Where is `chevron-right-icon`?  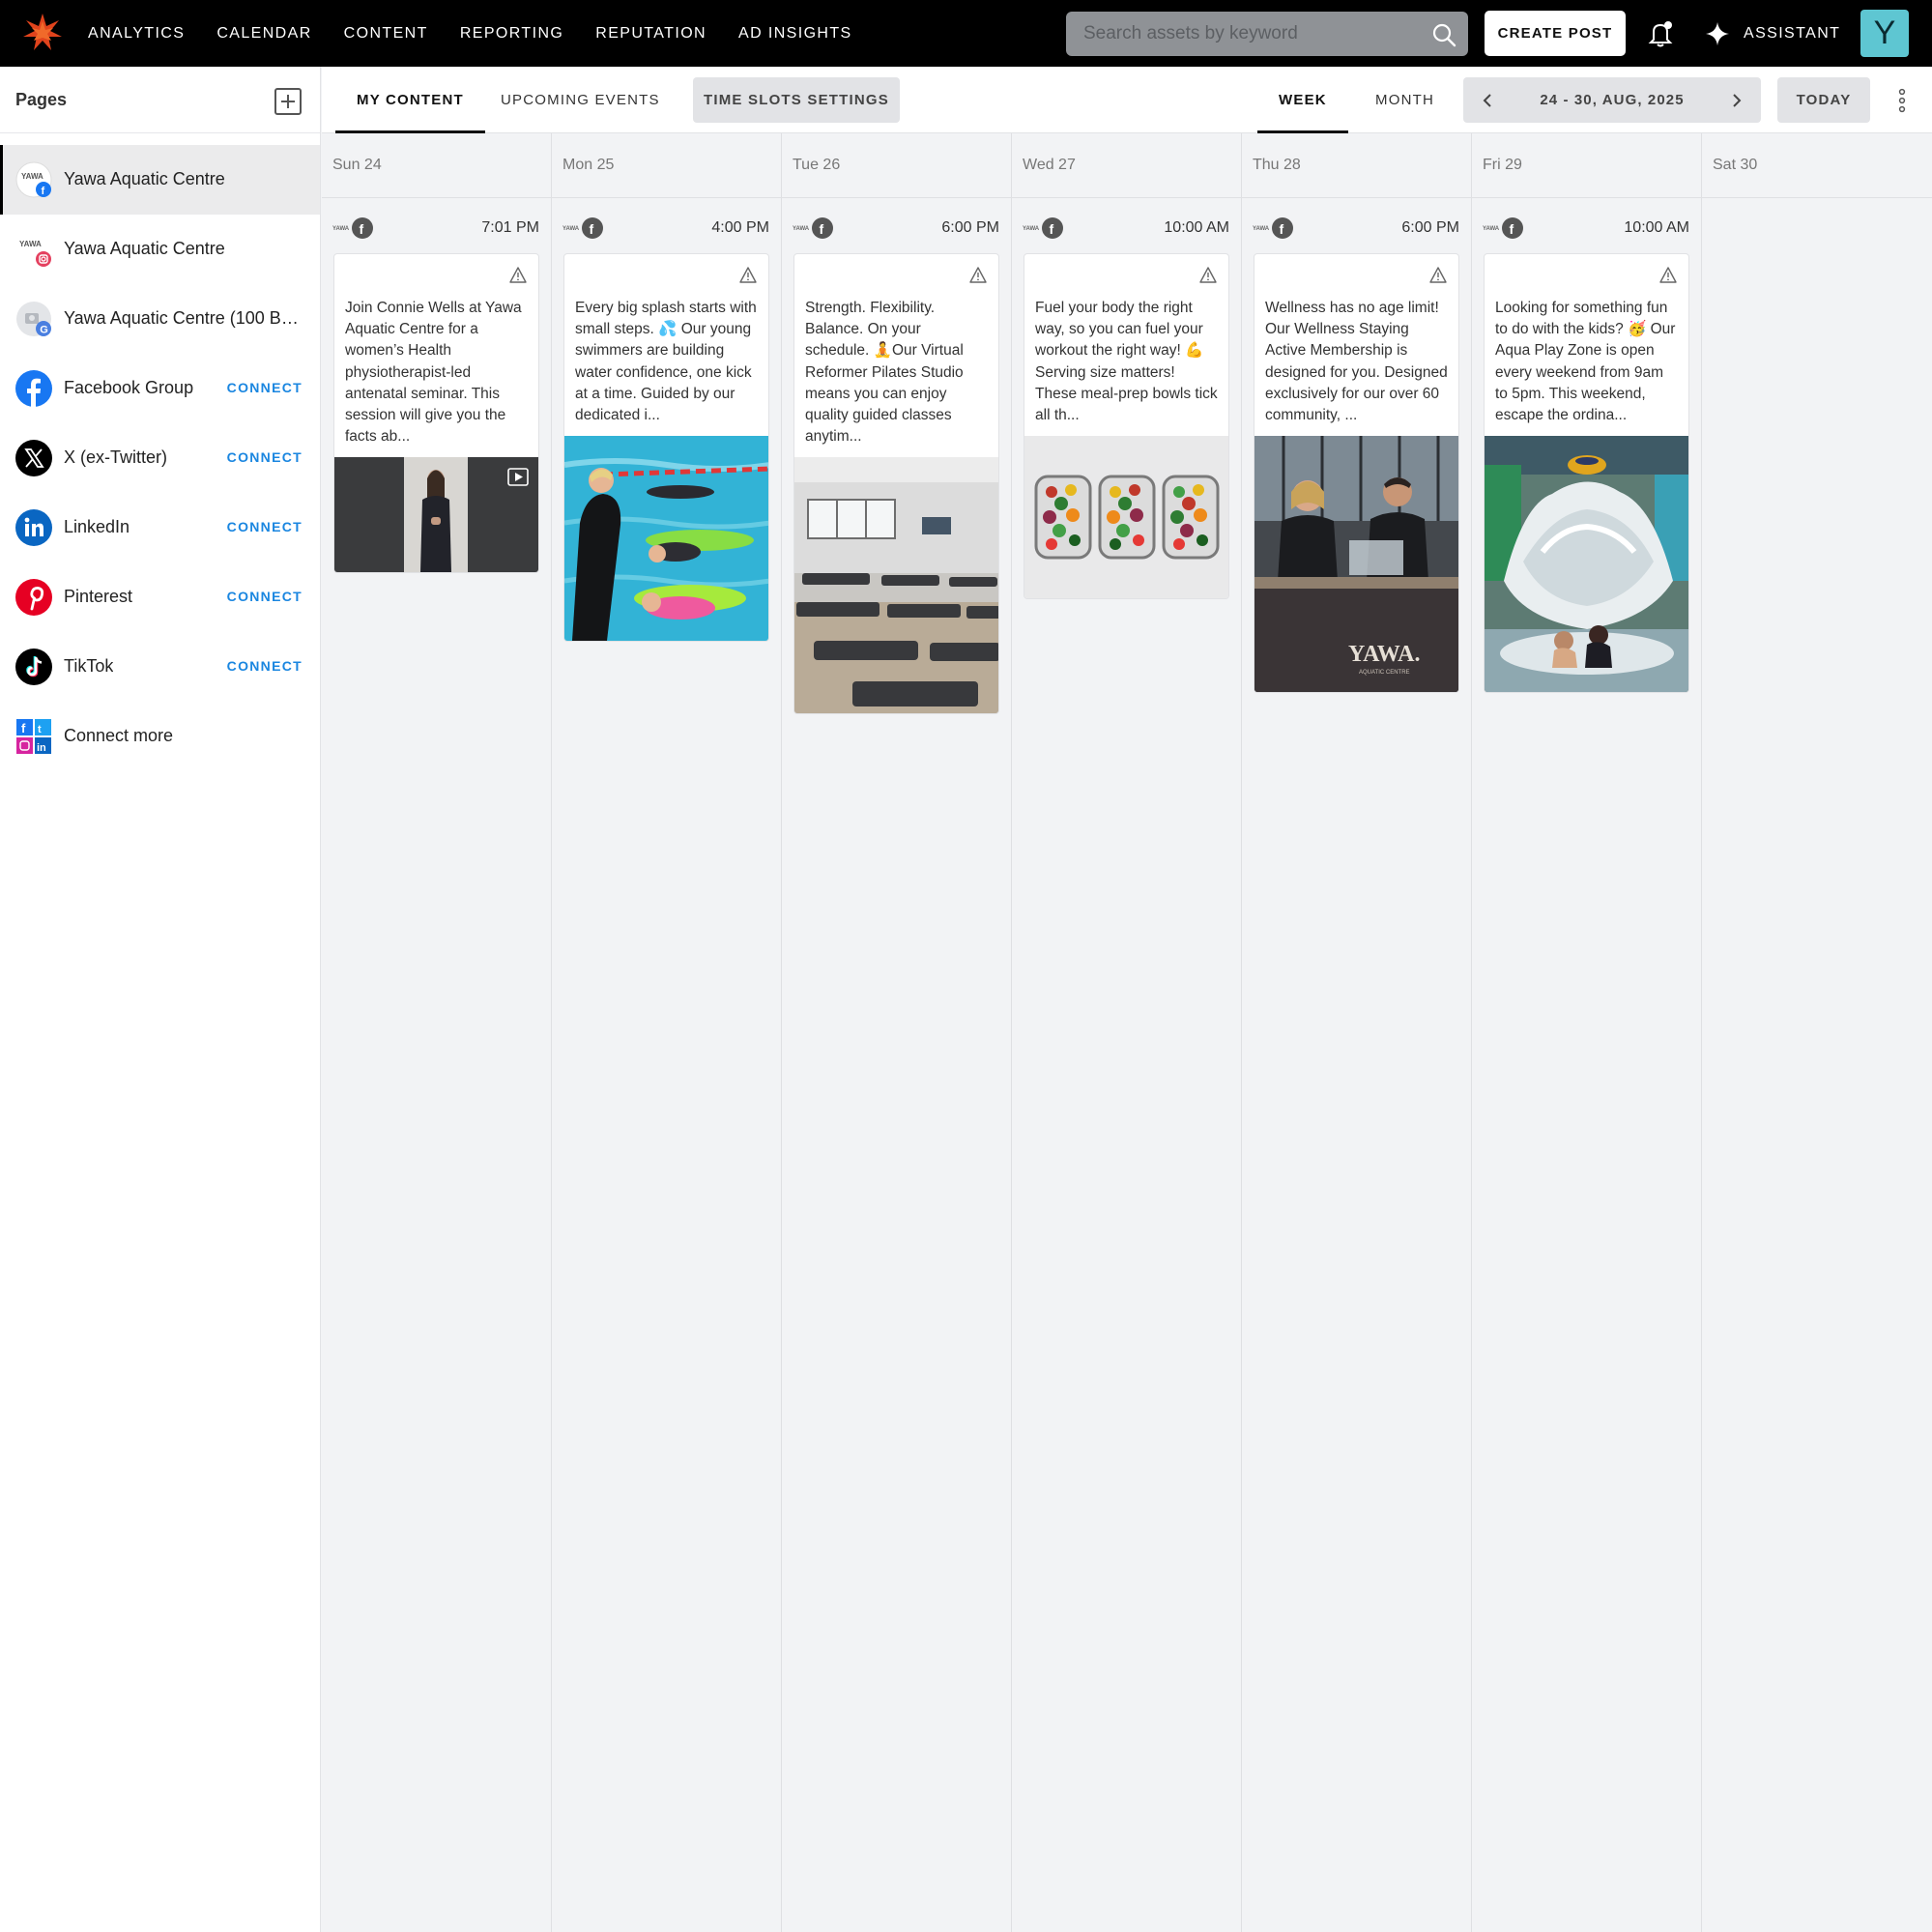
chevron-right-icon is located at coordinates (1735, 100).